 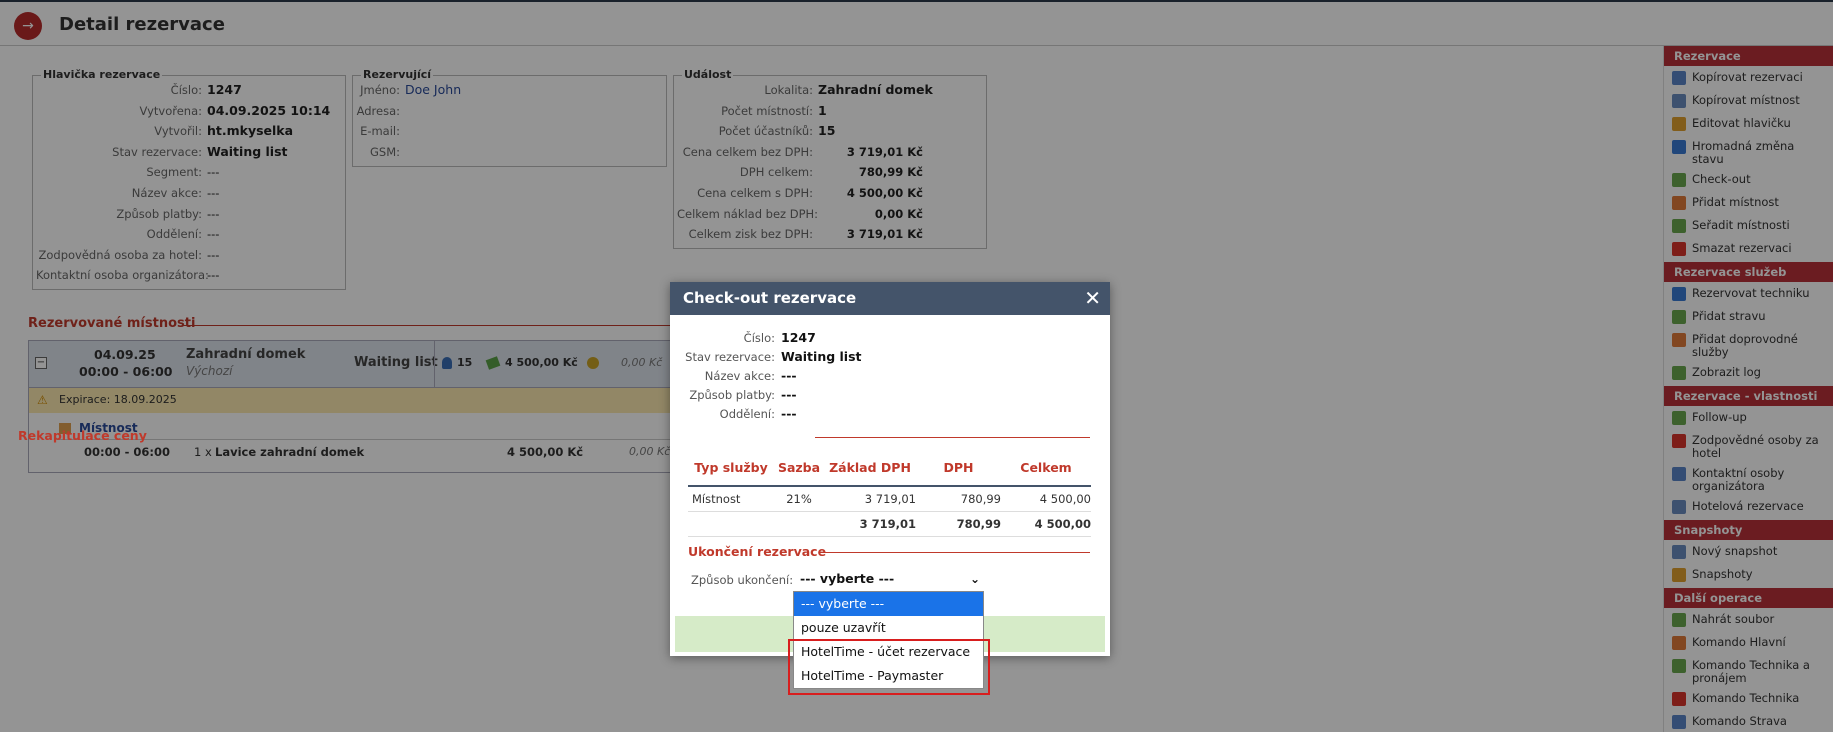 What do you see at coordinates (799, 468) in the screenshot?
I see `col-rate: Sazba` at bounding box center [799, 468].